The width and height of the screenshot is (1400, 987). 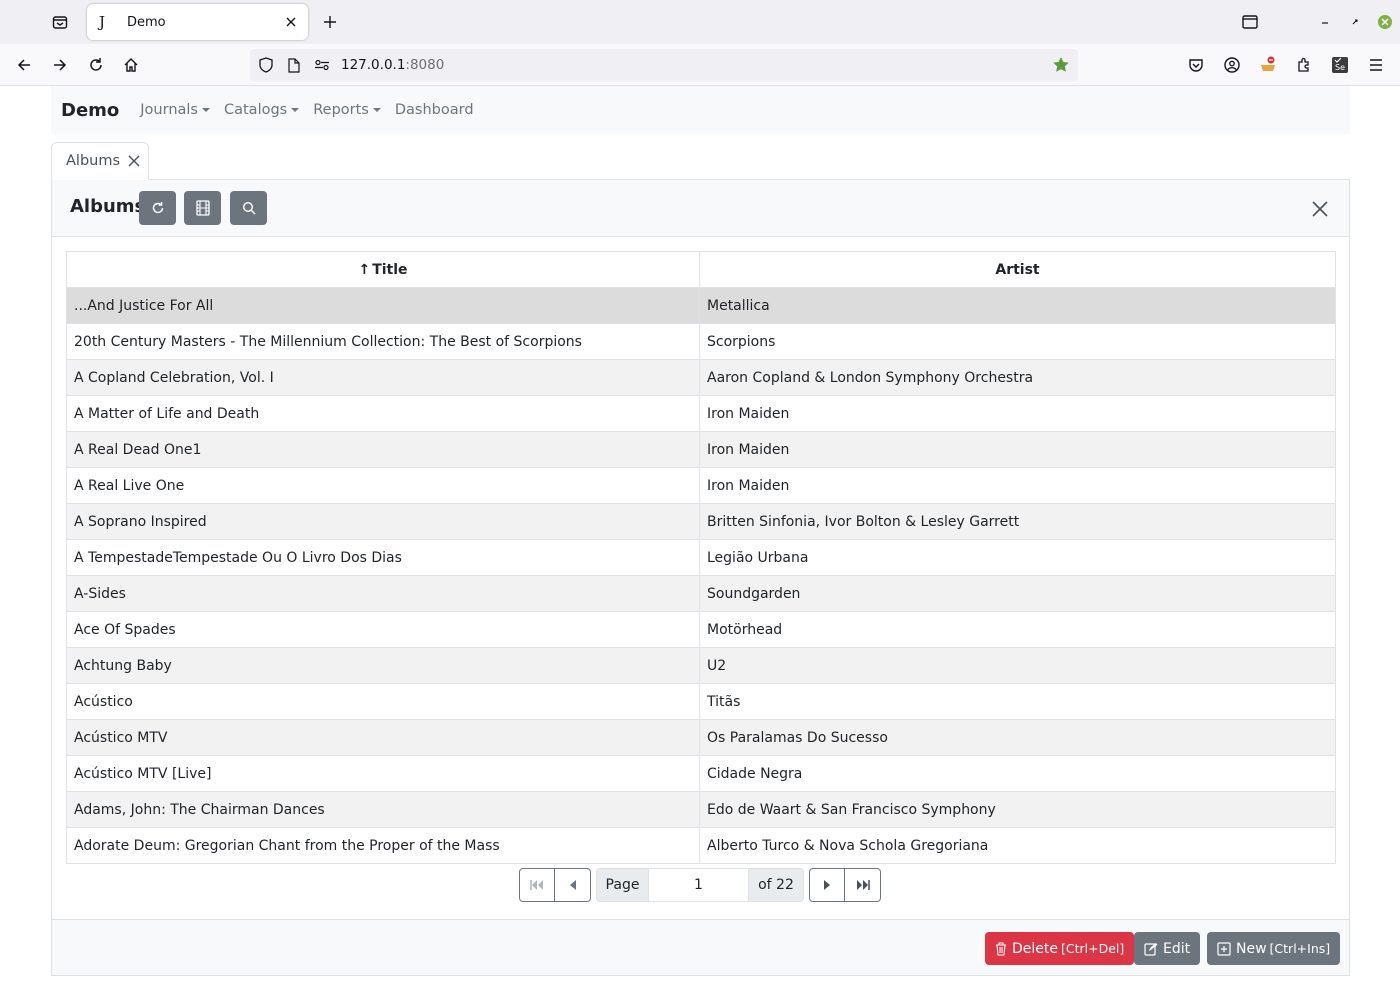 I want to click on search-icon, so click(x=249, y=208).